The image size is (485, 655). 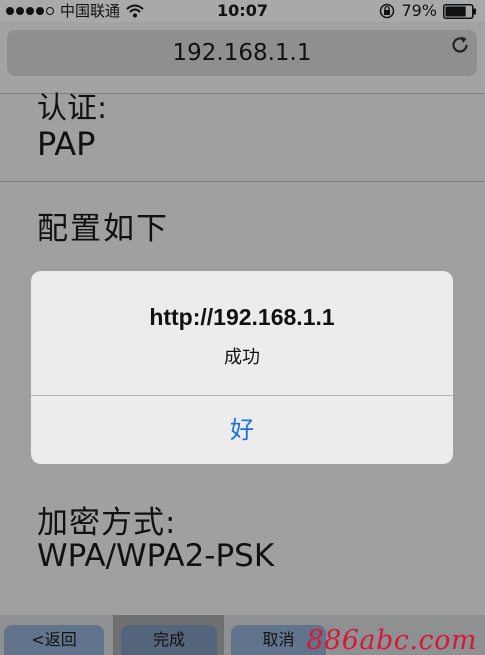 What do you see at coordinates (54, 640) in the screenshot?
I see `back-button: <返回` at bounding box center [54, 640].